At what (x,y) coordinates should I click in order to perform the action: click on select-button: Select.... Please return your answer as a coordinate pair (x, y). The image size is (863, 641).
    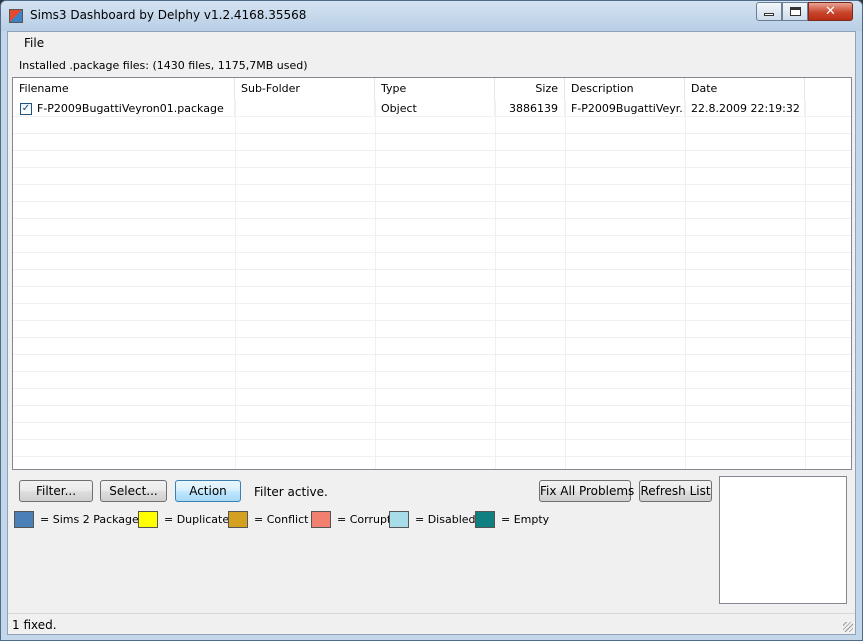
    Looking at the image, I should click on (133, 491).